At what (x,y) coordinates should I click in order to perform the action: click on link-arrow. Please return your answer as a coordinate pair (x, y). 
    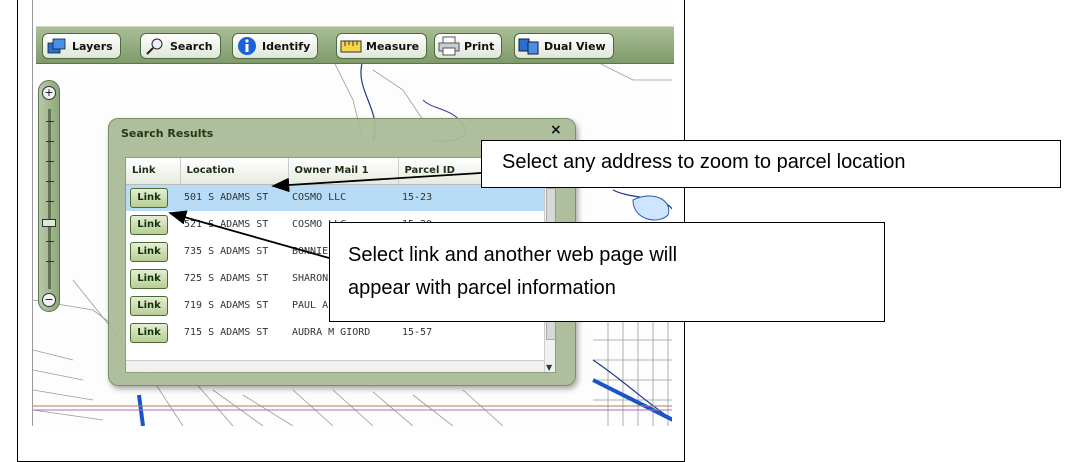
    Looking at the image, I should click on (249, 234).